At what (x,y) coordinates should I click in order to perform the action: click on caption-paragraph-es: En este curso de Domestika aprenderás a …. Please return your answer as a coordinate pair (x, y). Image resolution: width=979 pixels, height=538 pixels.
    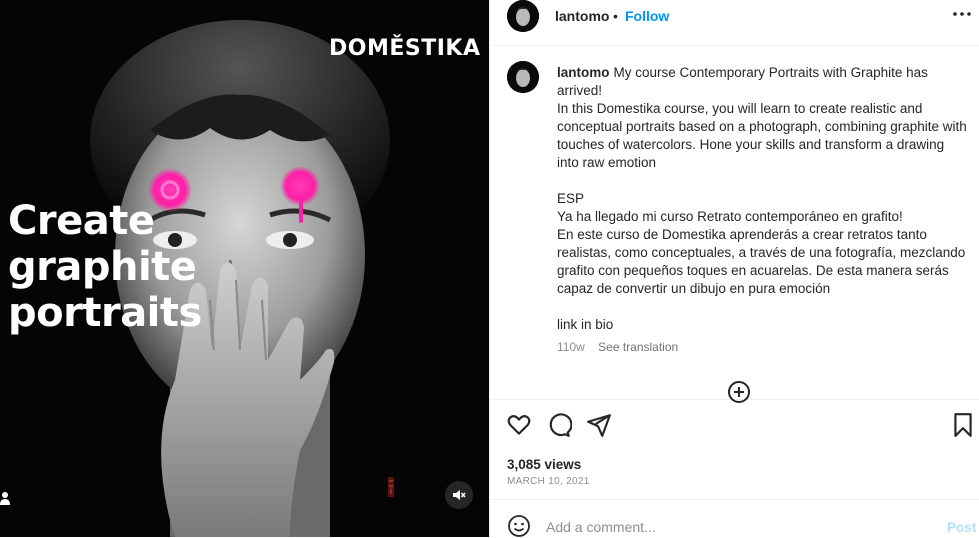
    Looking at the image, I should click on (761, 261).